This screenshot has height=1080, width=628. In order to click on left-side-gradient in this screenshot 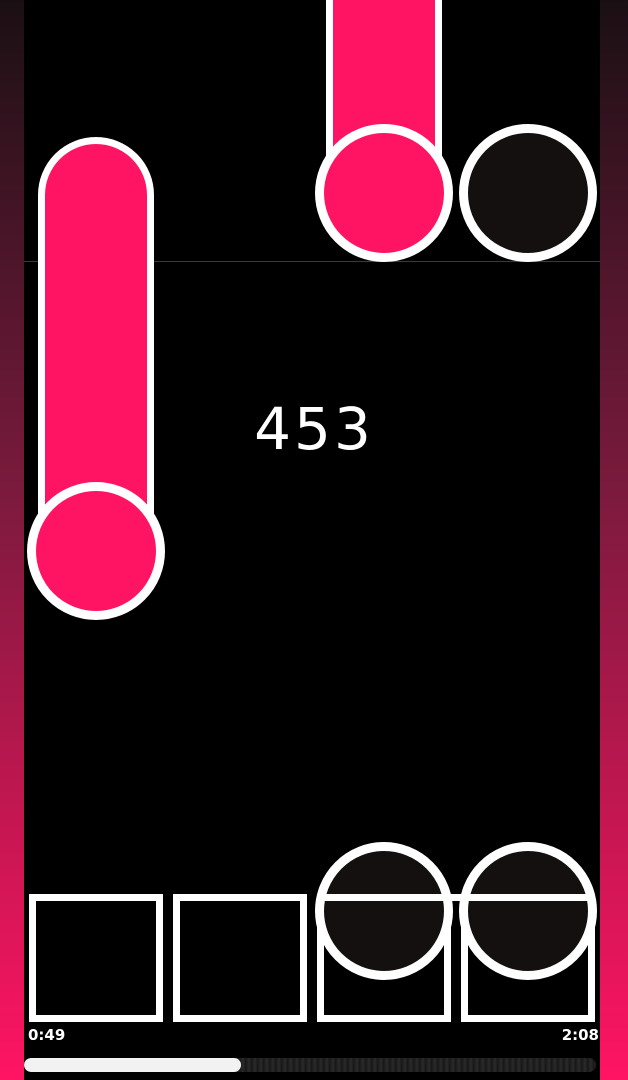, I will do `click(12, 540)`.